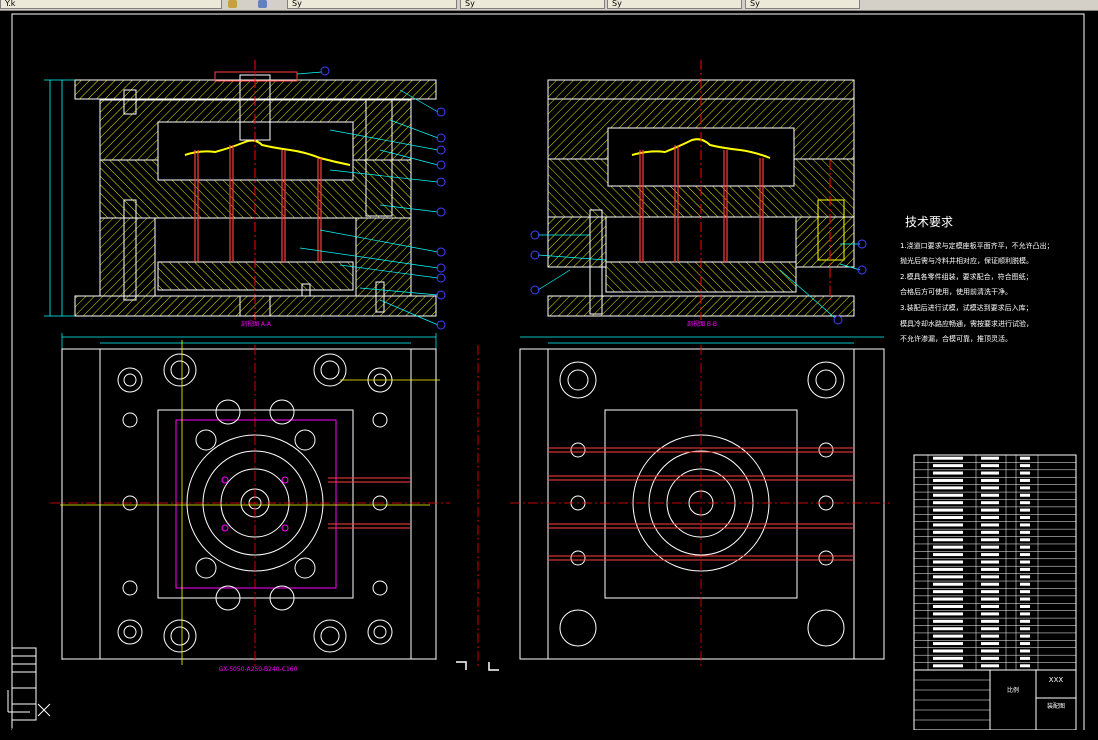  I want to click on section-view-right: 剖视图 B-B, so click(698, 194).